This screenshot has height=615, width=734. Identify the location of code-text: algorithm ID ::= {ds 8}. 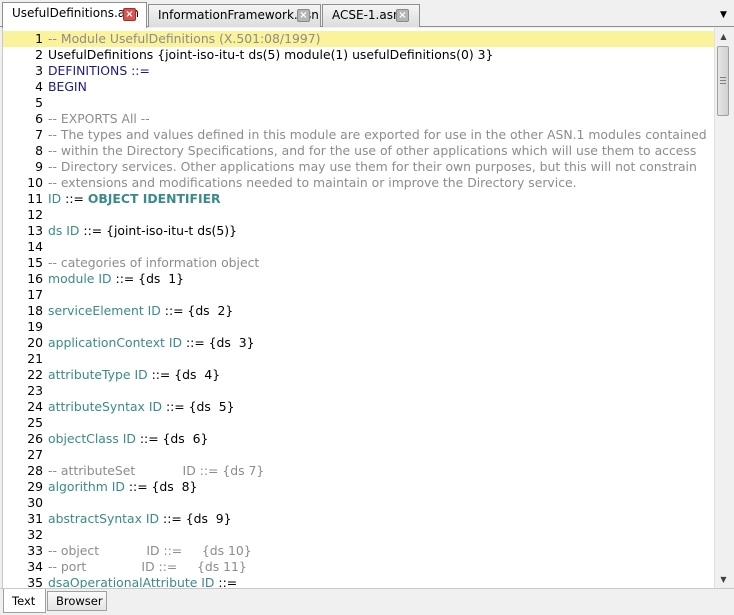
(122, 487).